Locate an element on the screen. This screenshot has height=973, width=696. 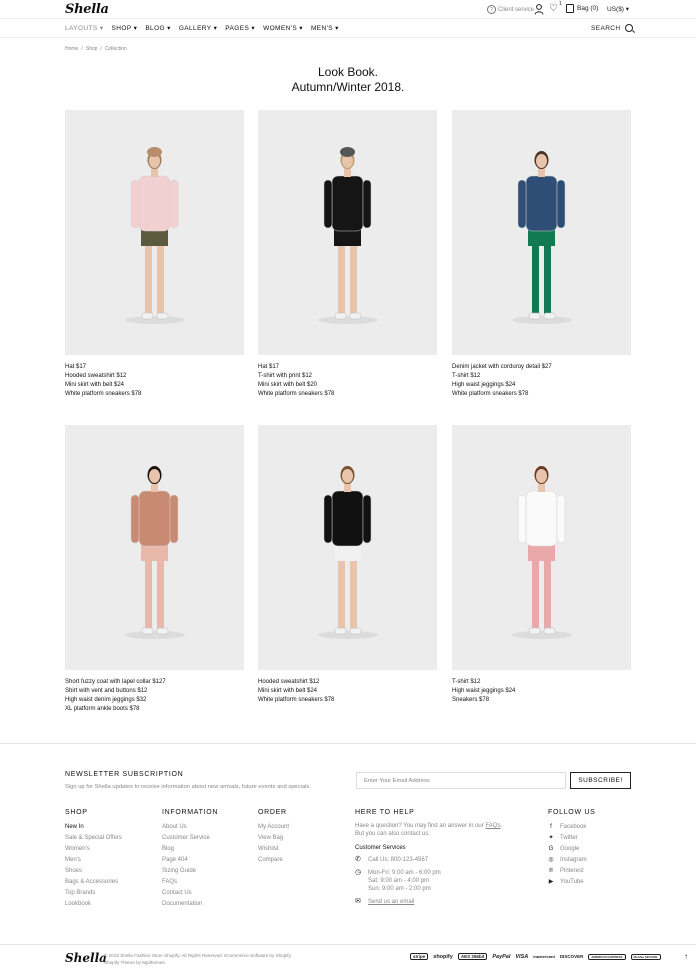
social-google: G Google is located at coordinates (572, 849).